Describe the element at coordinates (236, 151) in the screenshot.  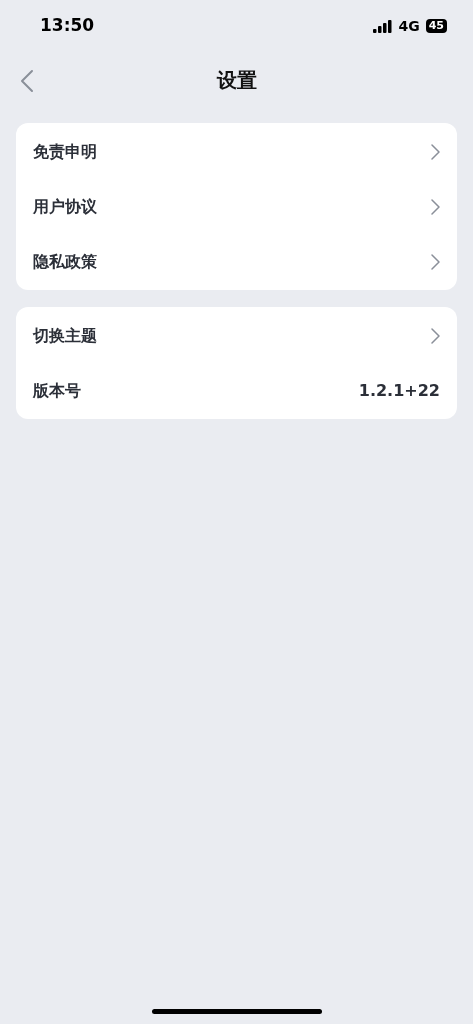
I see `settings-row: 免责申明` at that location.